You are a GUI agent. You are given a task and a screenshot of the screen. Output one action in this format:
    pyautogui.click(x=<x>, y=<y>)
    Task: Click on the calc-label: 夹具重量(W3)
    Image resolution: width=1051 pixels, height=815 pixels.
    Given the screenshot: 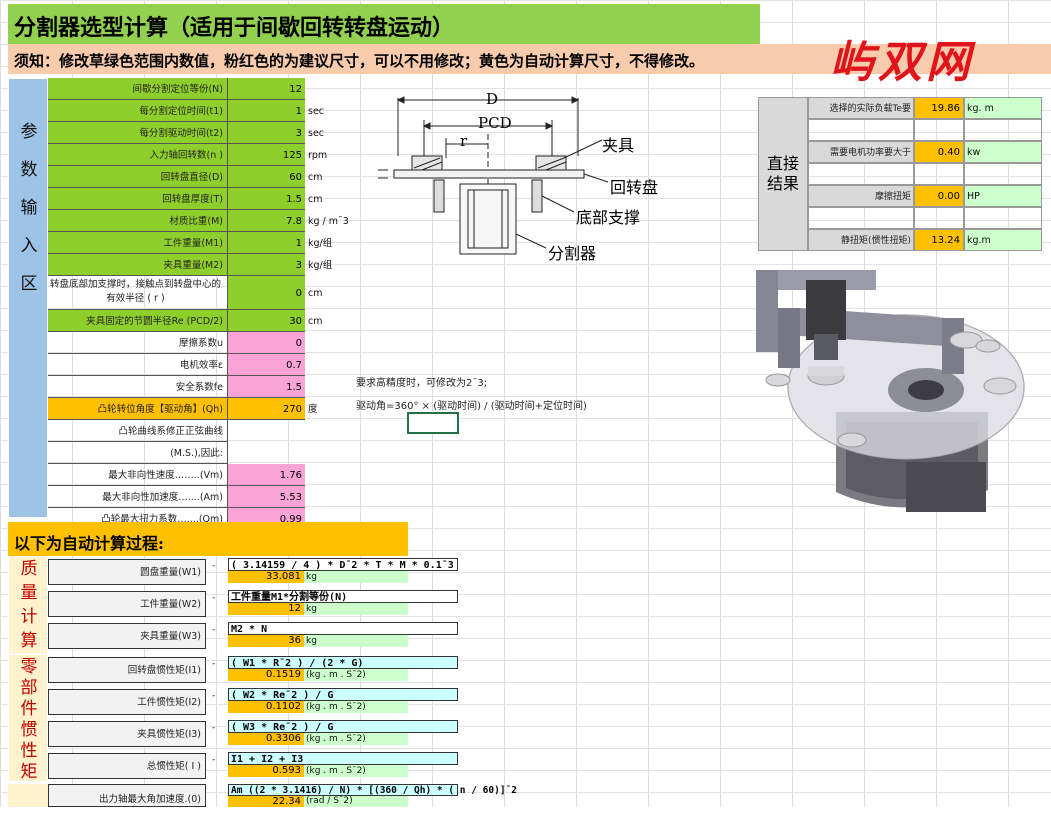 What is the action you would take?
    pyautogui.click(x=127, y=636)
    